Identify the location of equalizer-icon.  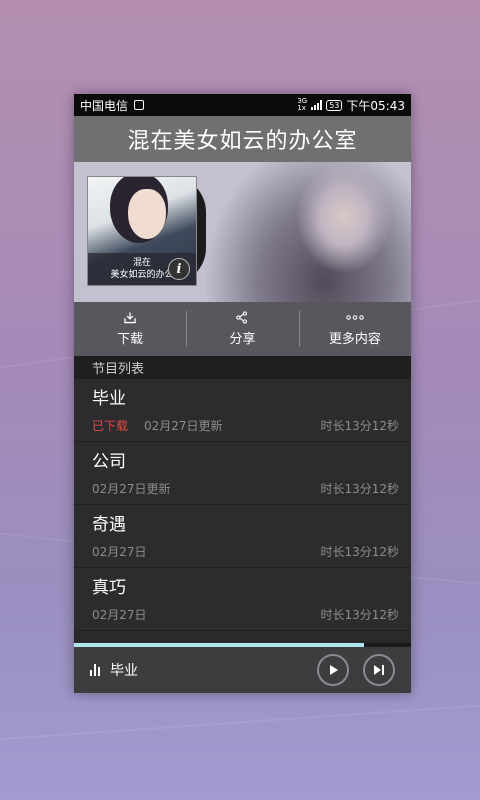
(95, 670).